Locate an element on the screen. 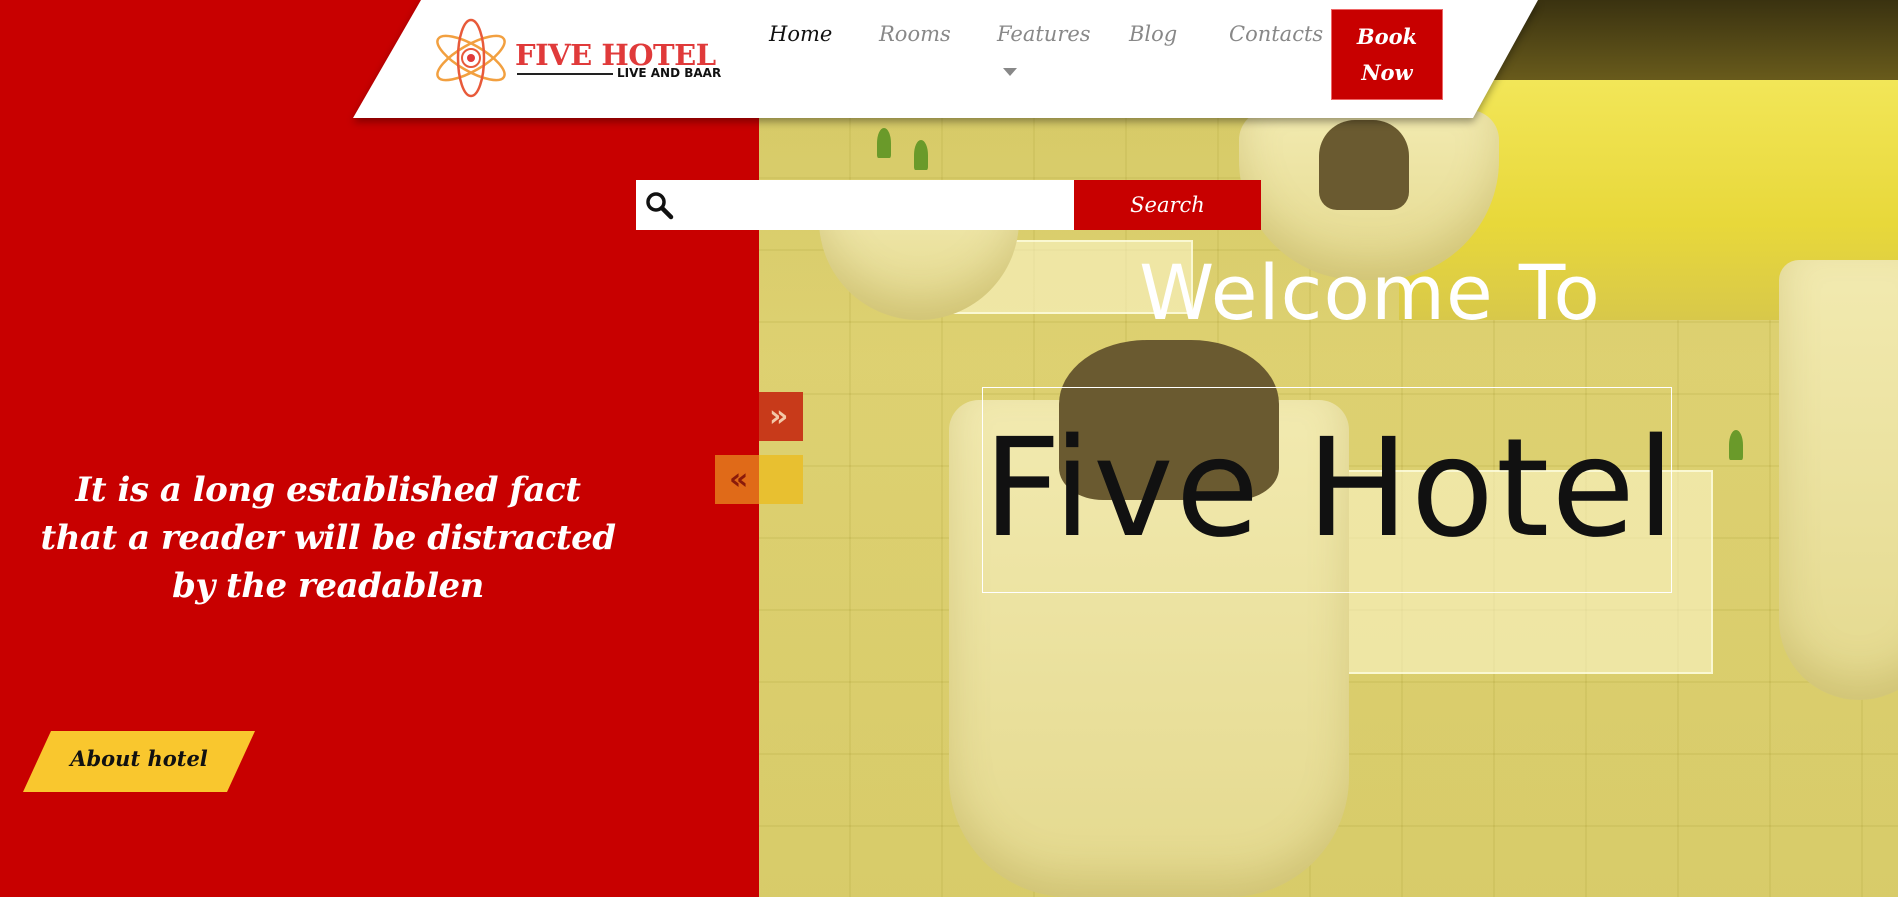 The width and height of the screenshot is (1898, 897). atom-logo-icon is located at coordinates (471, 58).